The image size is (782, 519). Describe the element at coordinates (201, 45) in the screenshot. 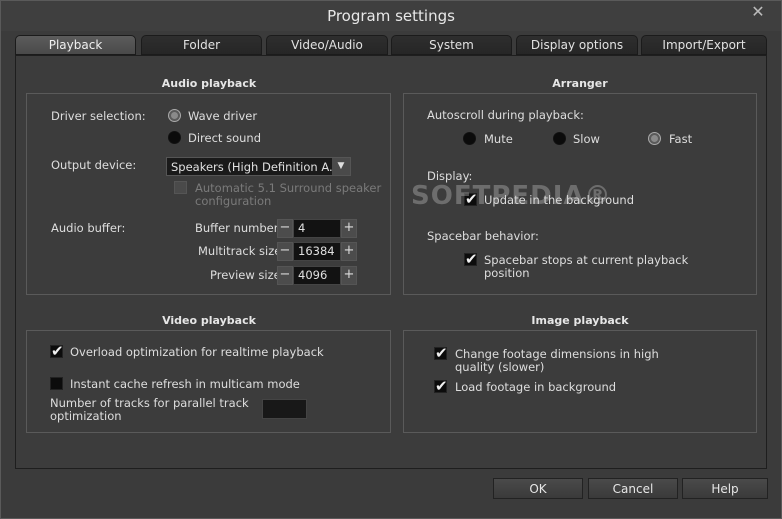

I see `tab-folder: Folder` at that location.